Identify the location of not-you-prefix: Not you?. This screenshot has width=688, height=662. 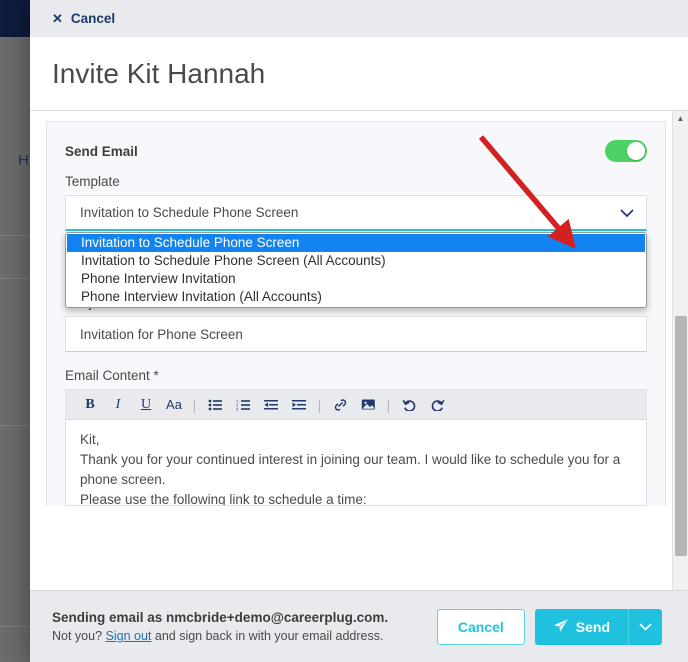
(79, 636).